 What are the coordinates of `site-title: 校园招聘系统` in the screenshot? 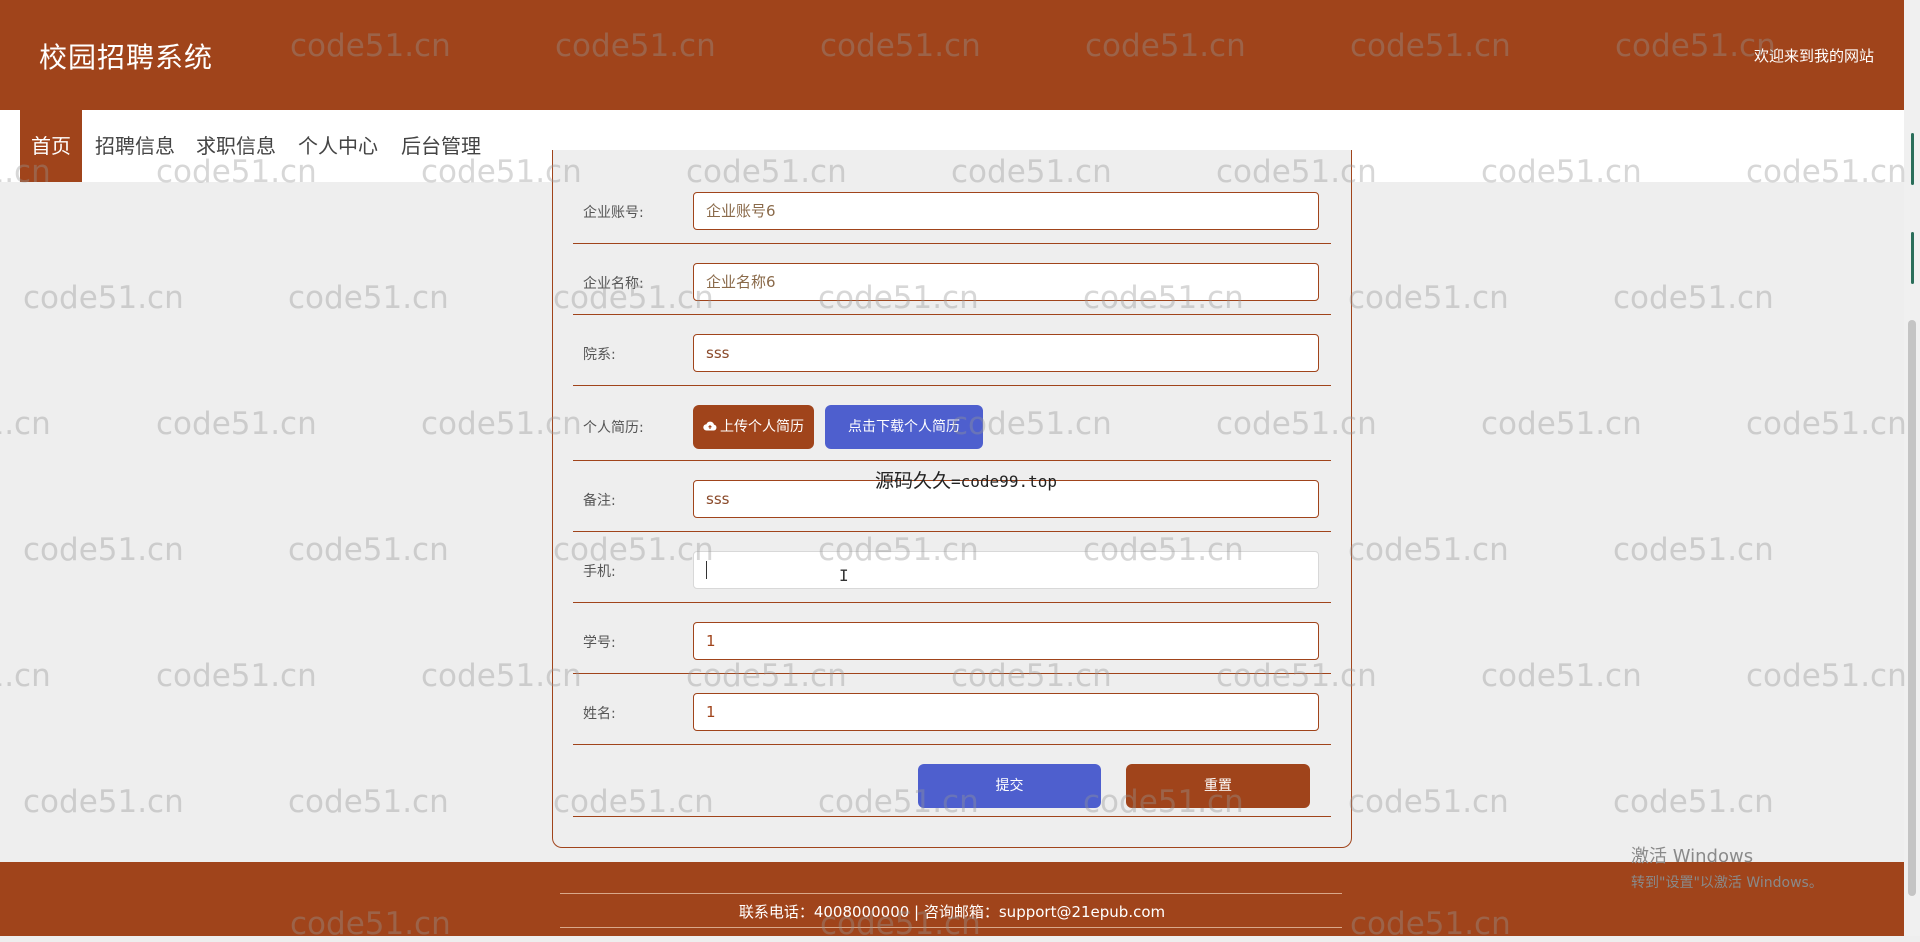 It's located at (126, 57).